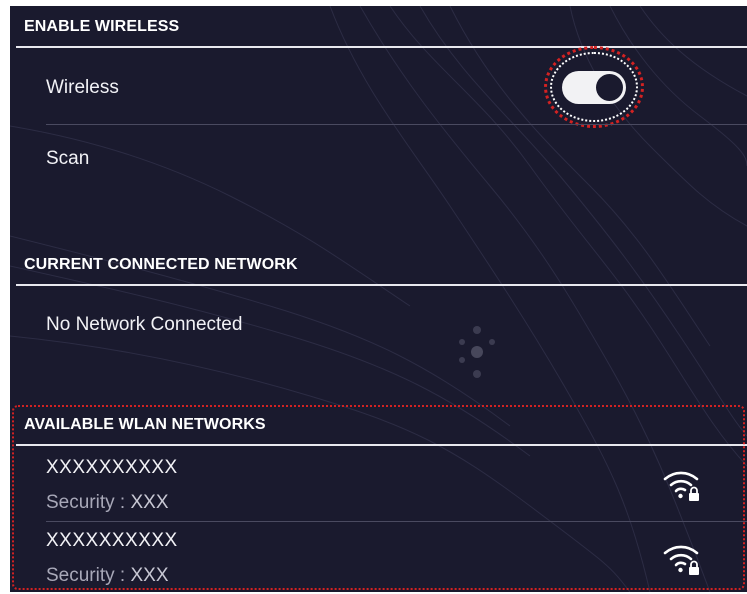  What do you see at coordinates (594, 87) in the screenshot?
I see `toggle-highlight-annotation` at bounding box center [594, 87].